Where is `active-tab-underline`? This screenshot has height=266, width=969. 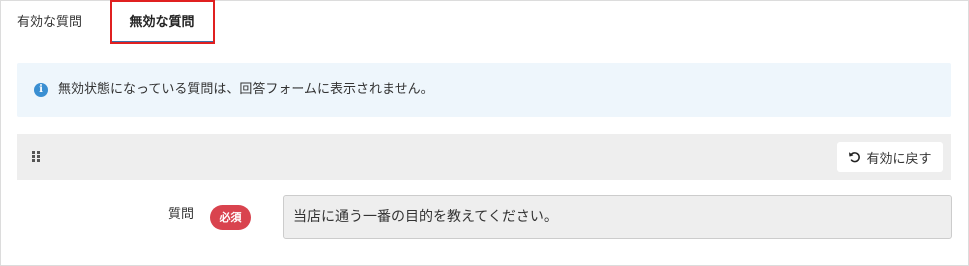 active-tab-underline is located at coordinates (162, 42).